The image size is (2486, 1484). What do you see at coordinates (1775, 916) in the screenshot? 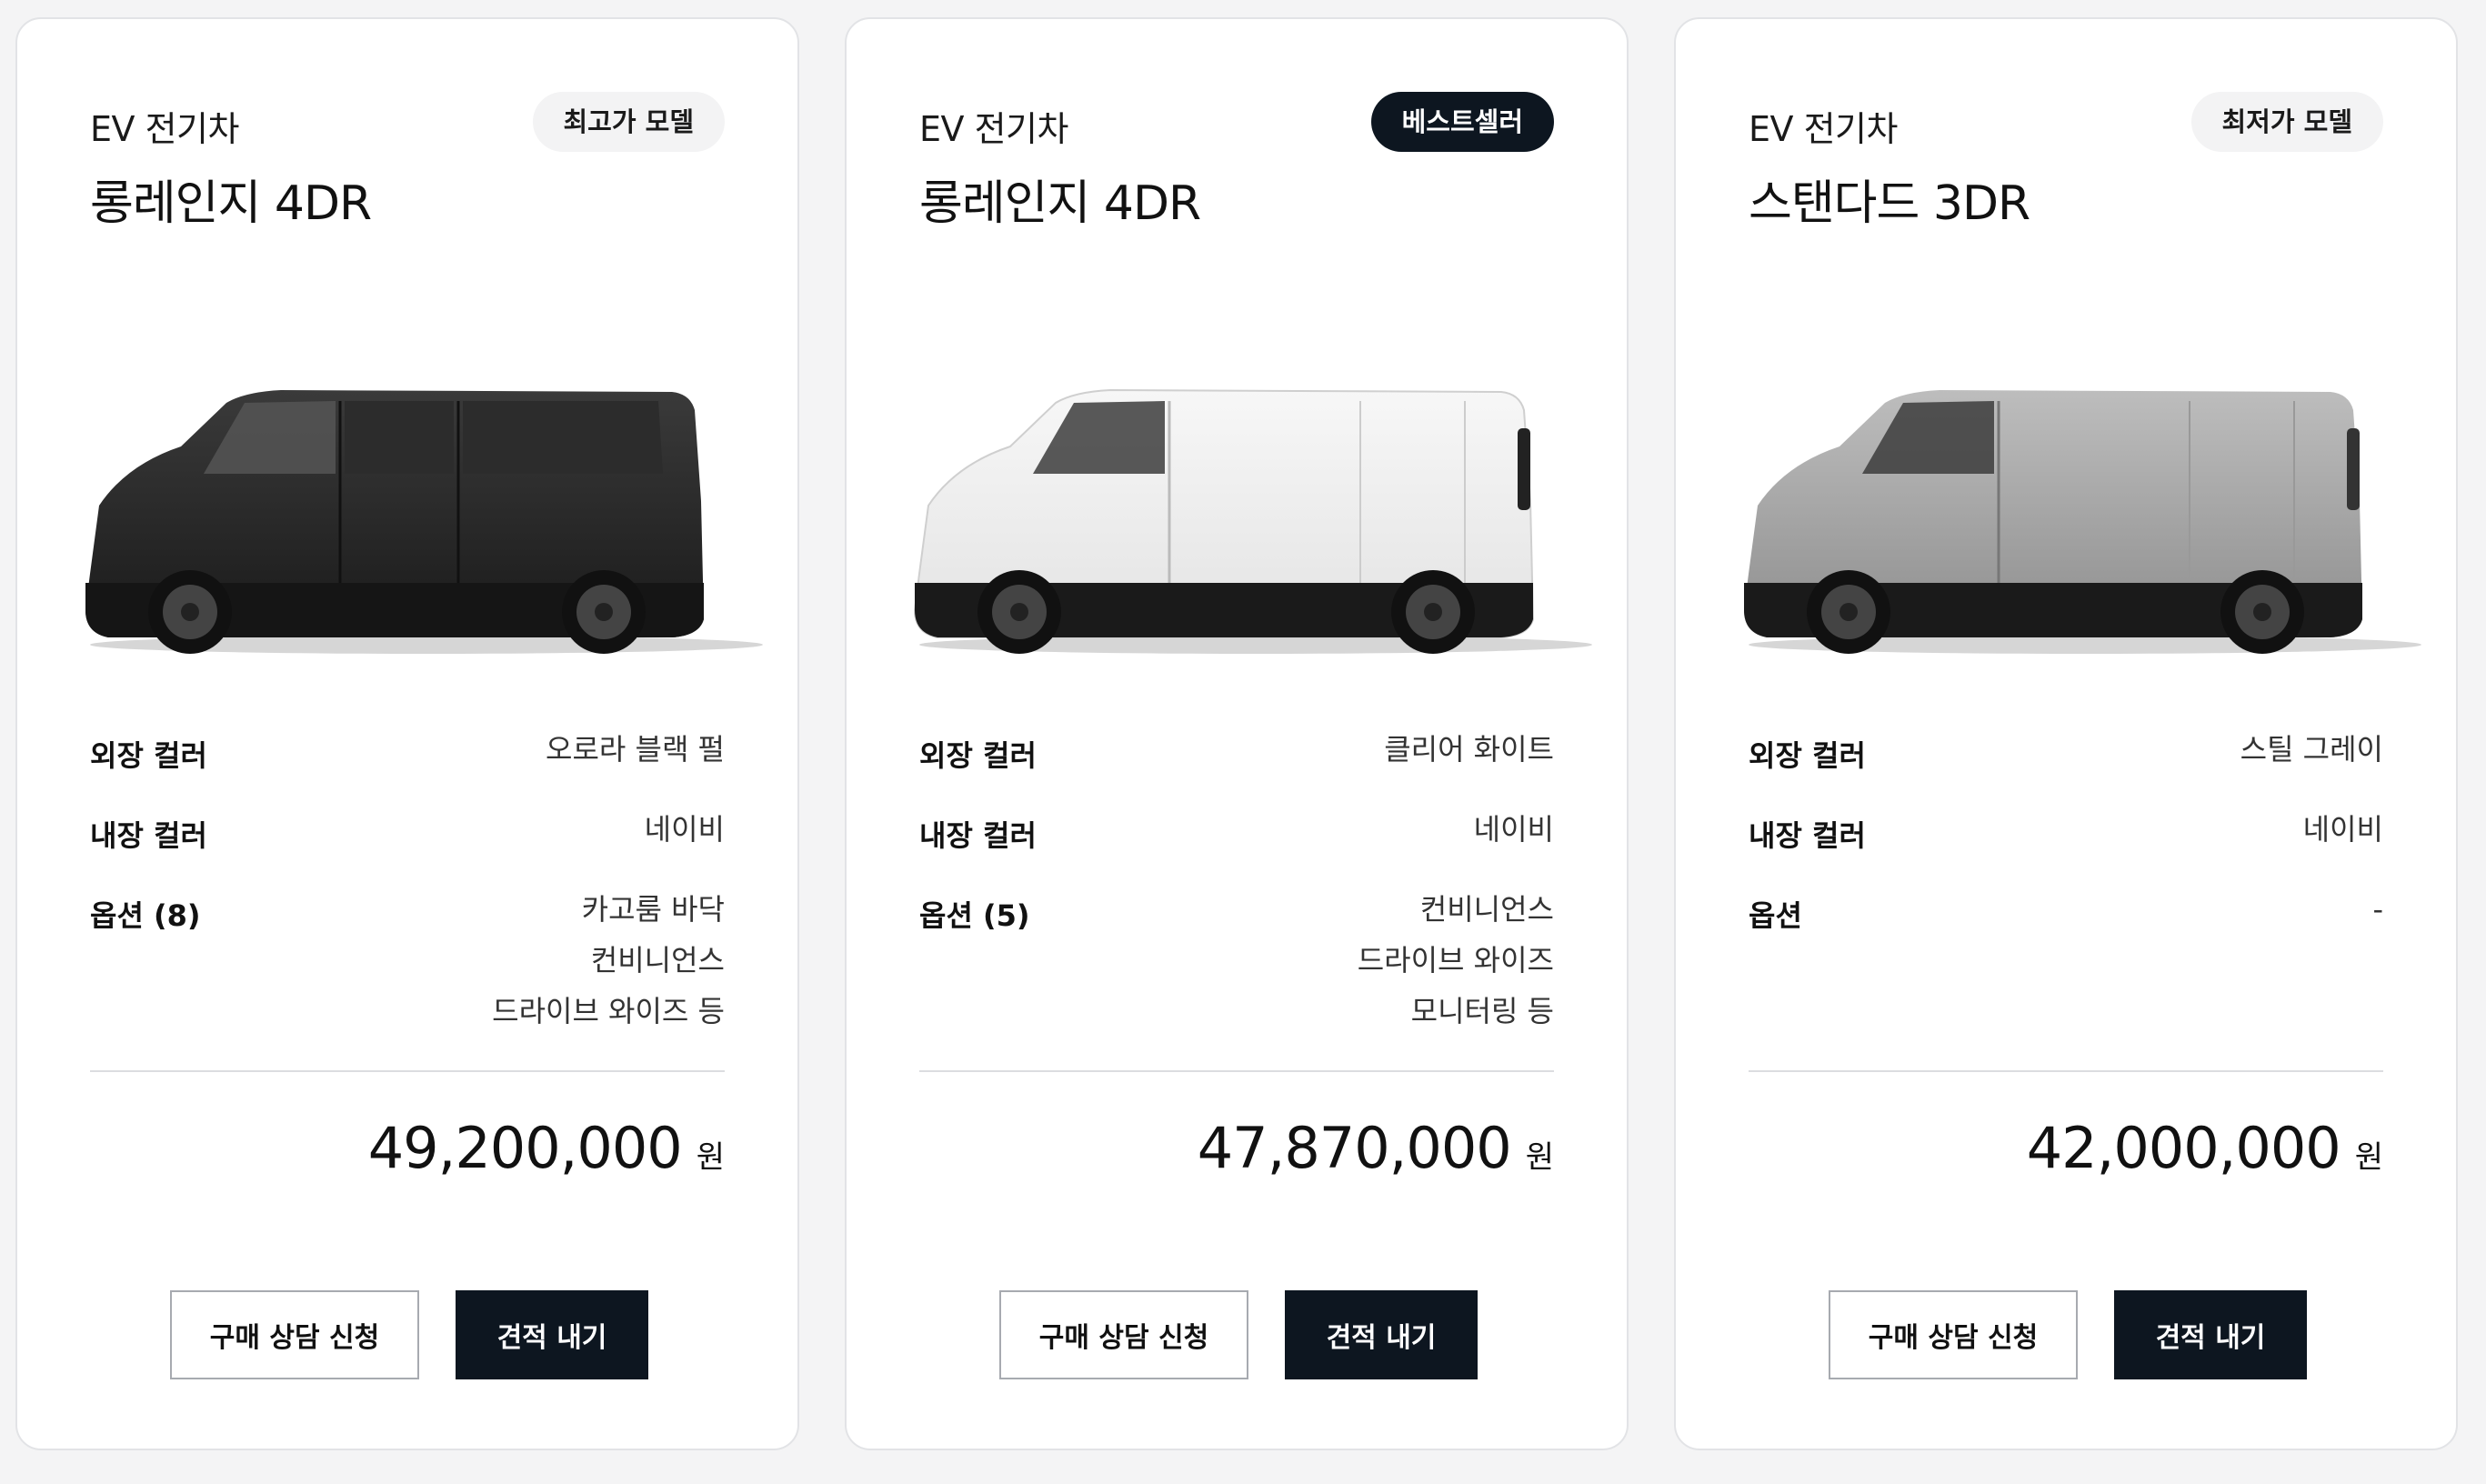
I see `spec-label: 옵션` at bounding box center [1775, 916].